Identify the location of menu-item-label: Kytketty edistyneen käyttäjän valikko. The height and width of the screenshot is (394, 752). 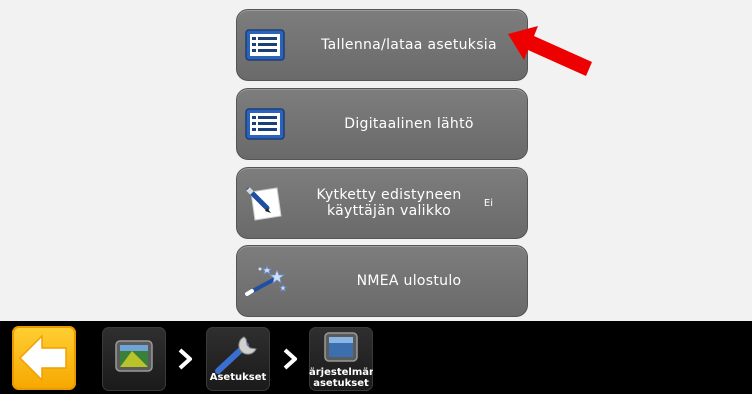
(389, 203).